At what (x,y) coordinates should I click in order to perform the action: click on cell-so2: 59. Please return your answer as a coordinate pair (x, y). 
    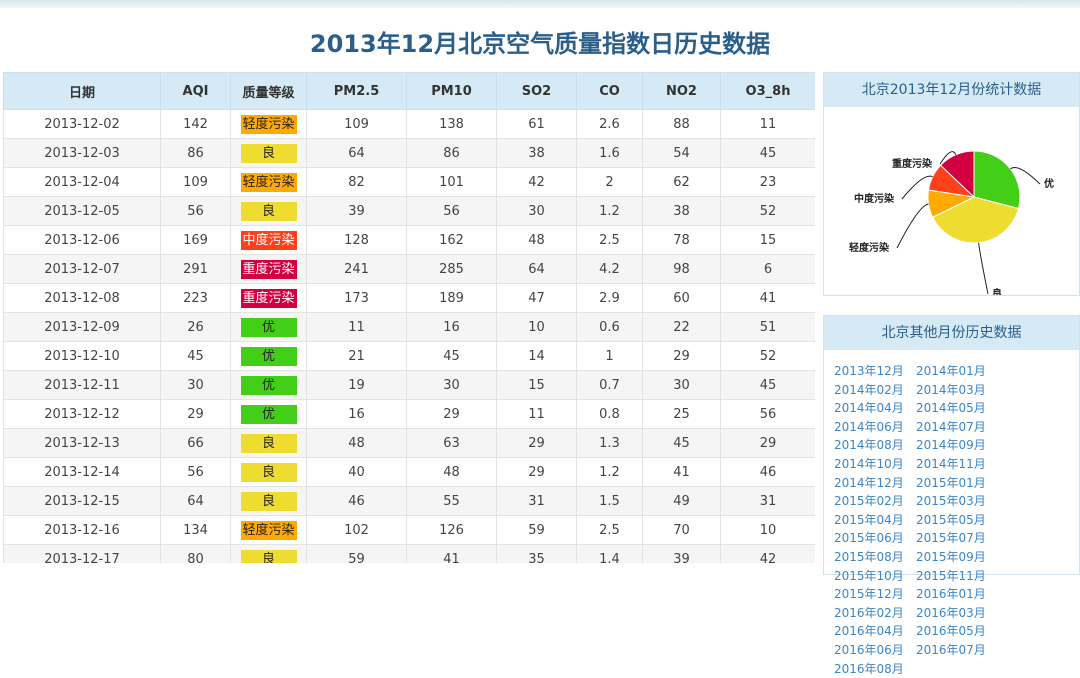
    Looking at the image, I should click on (537, 530).